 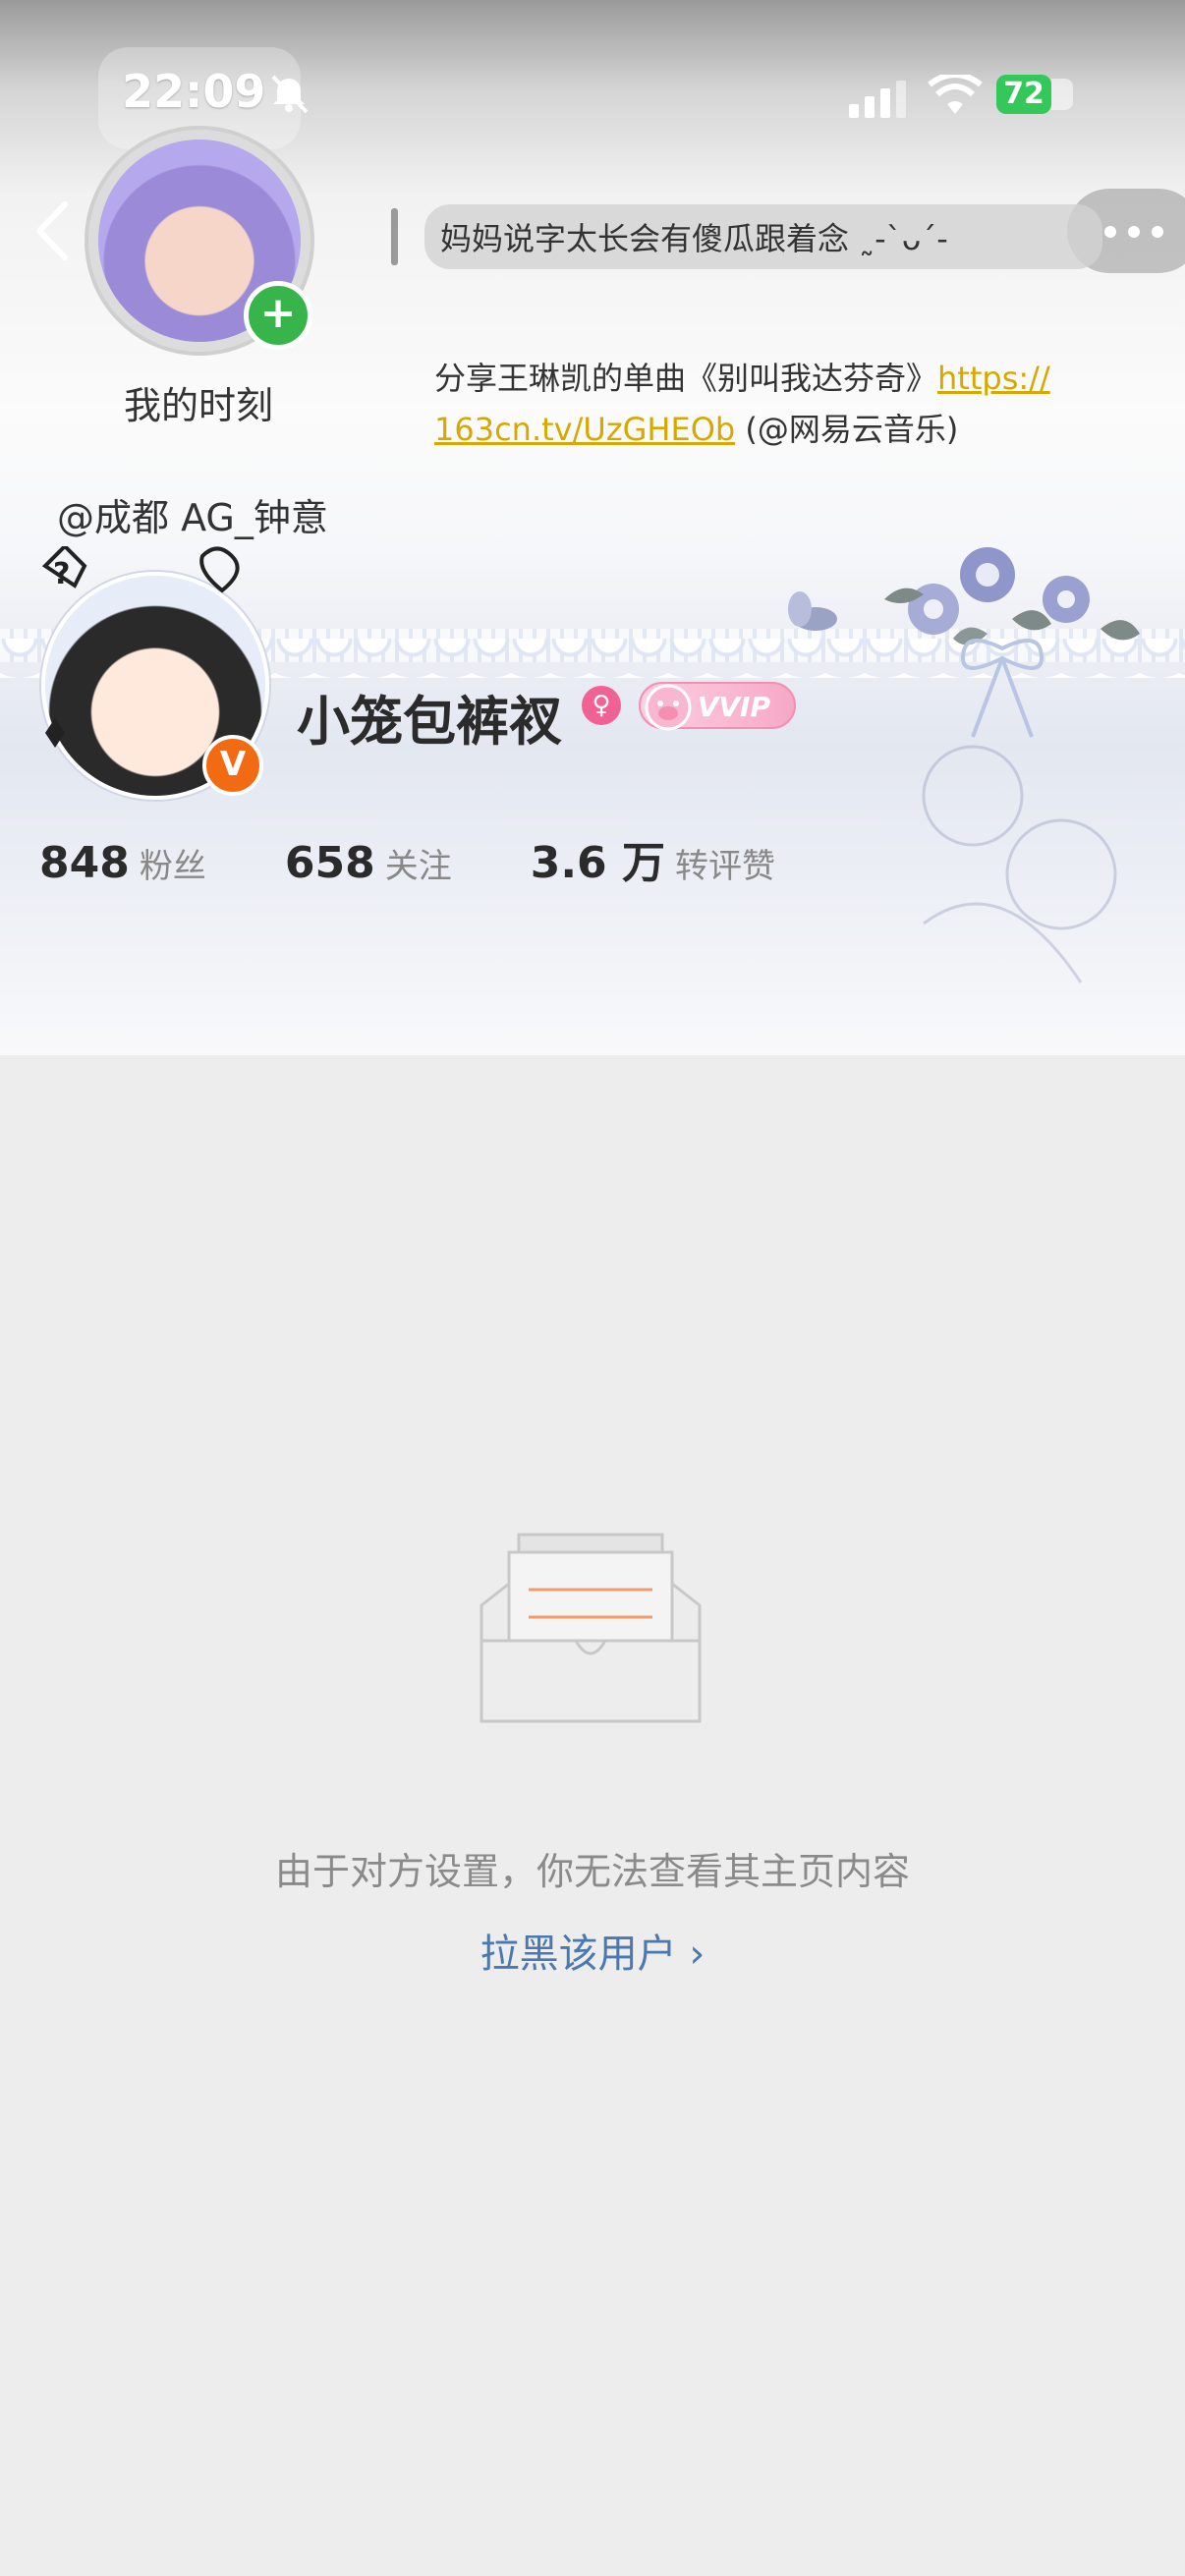 I want to click on status-time: 22:09, so click(x=194, y=91).